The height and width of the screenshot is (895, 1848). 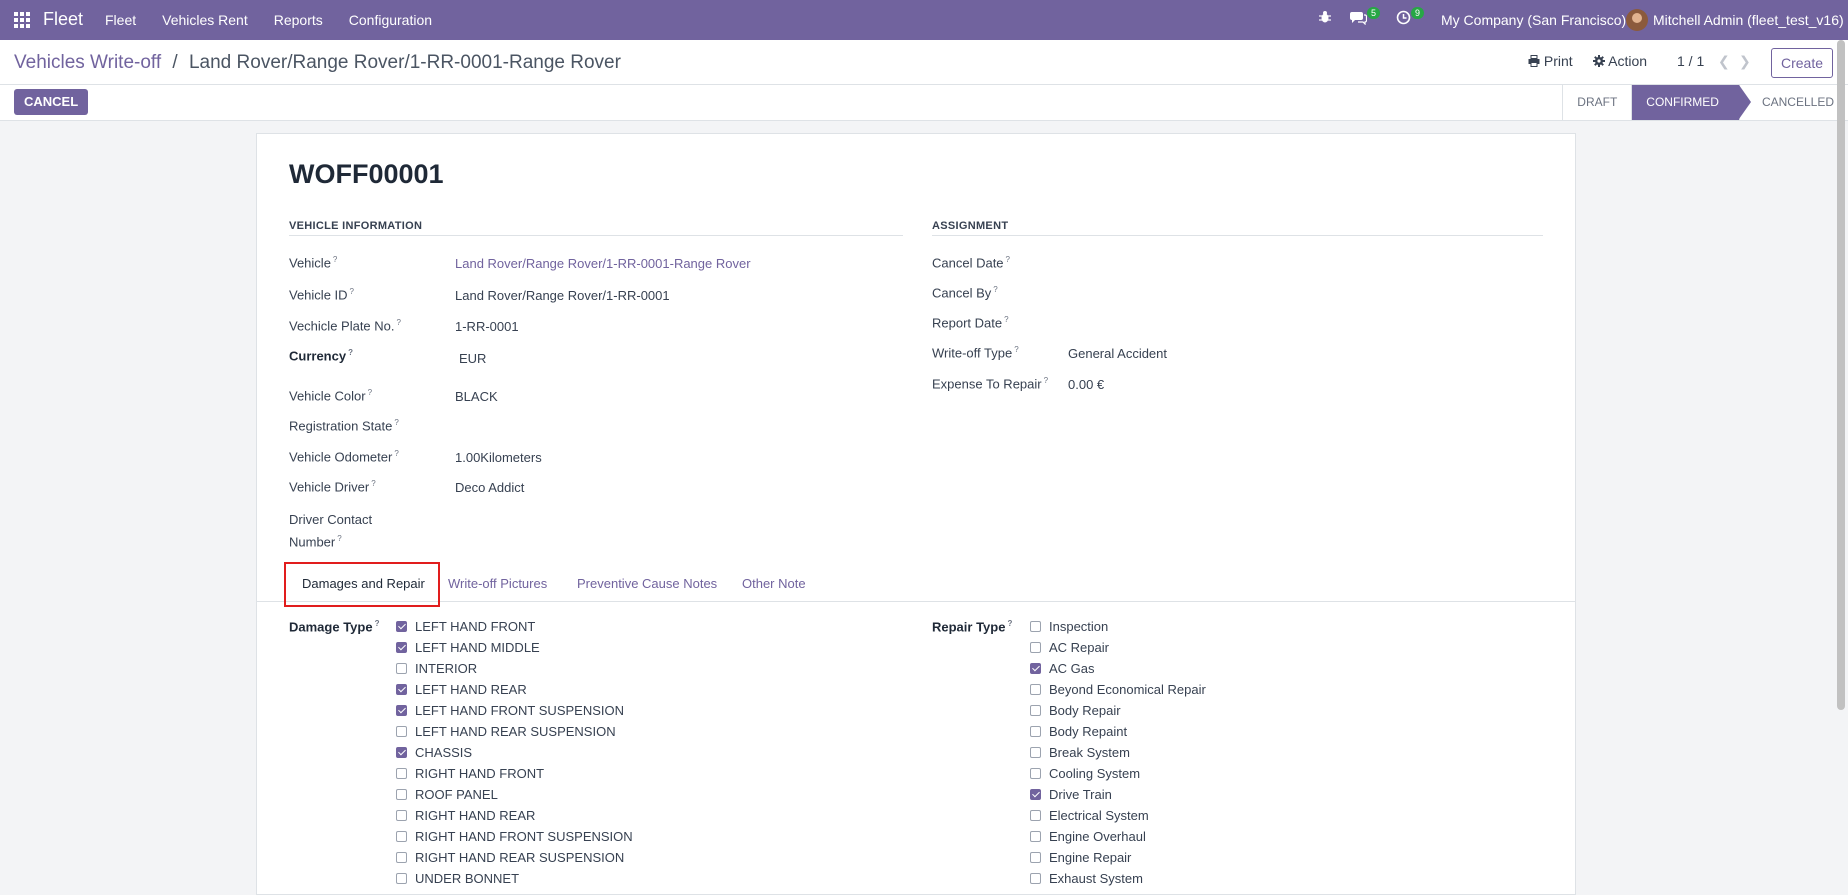 I want to click on menu-configuration: Configuration, so click(x=390, y=20).